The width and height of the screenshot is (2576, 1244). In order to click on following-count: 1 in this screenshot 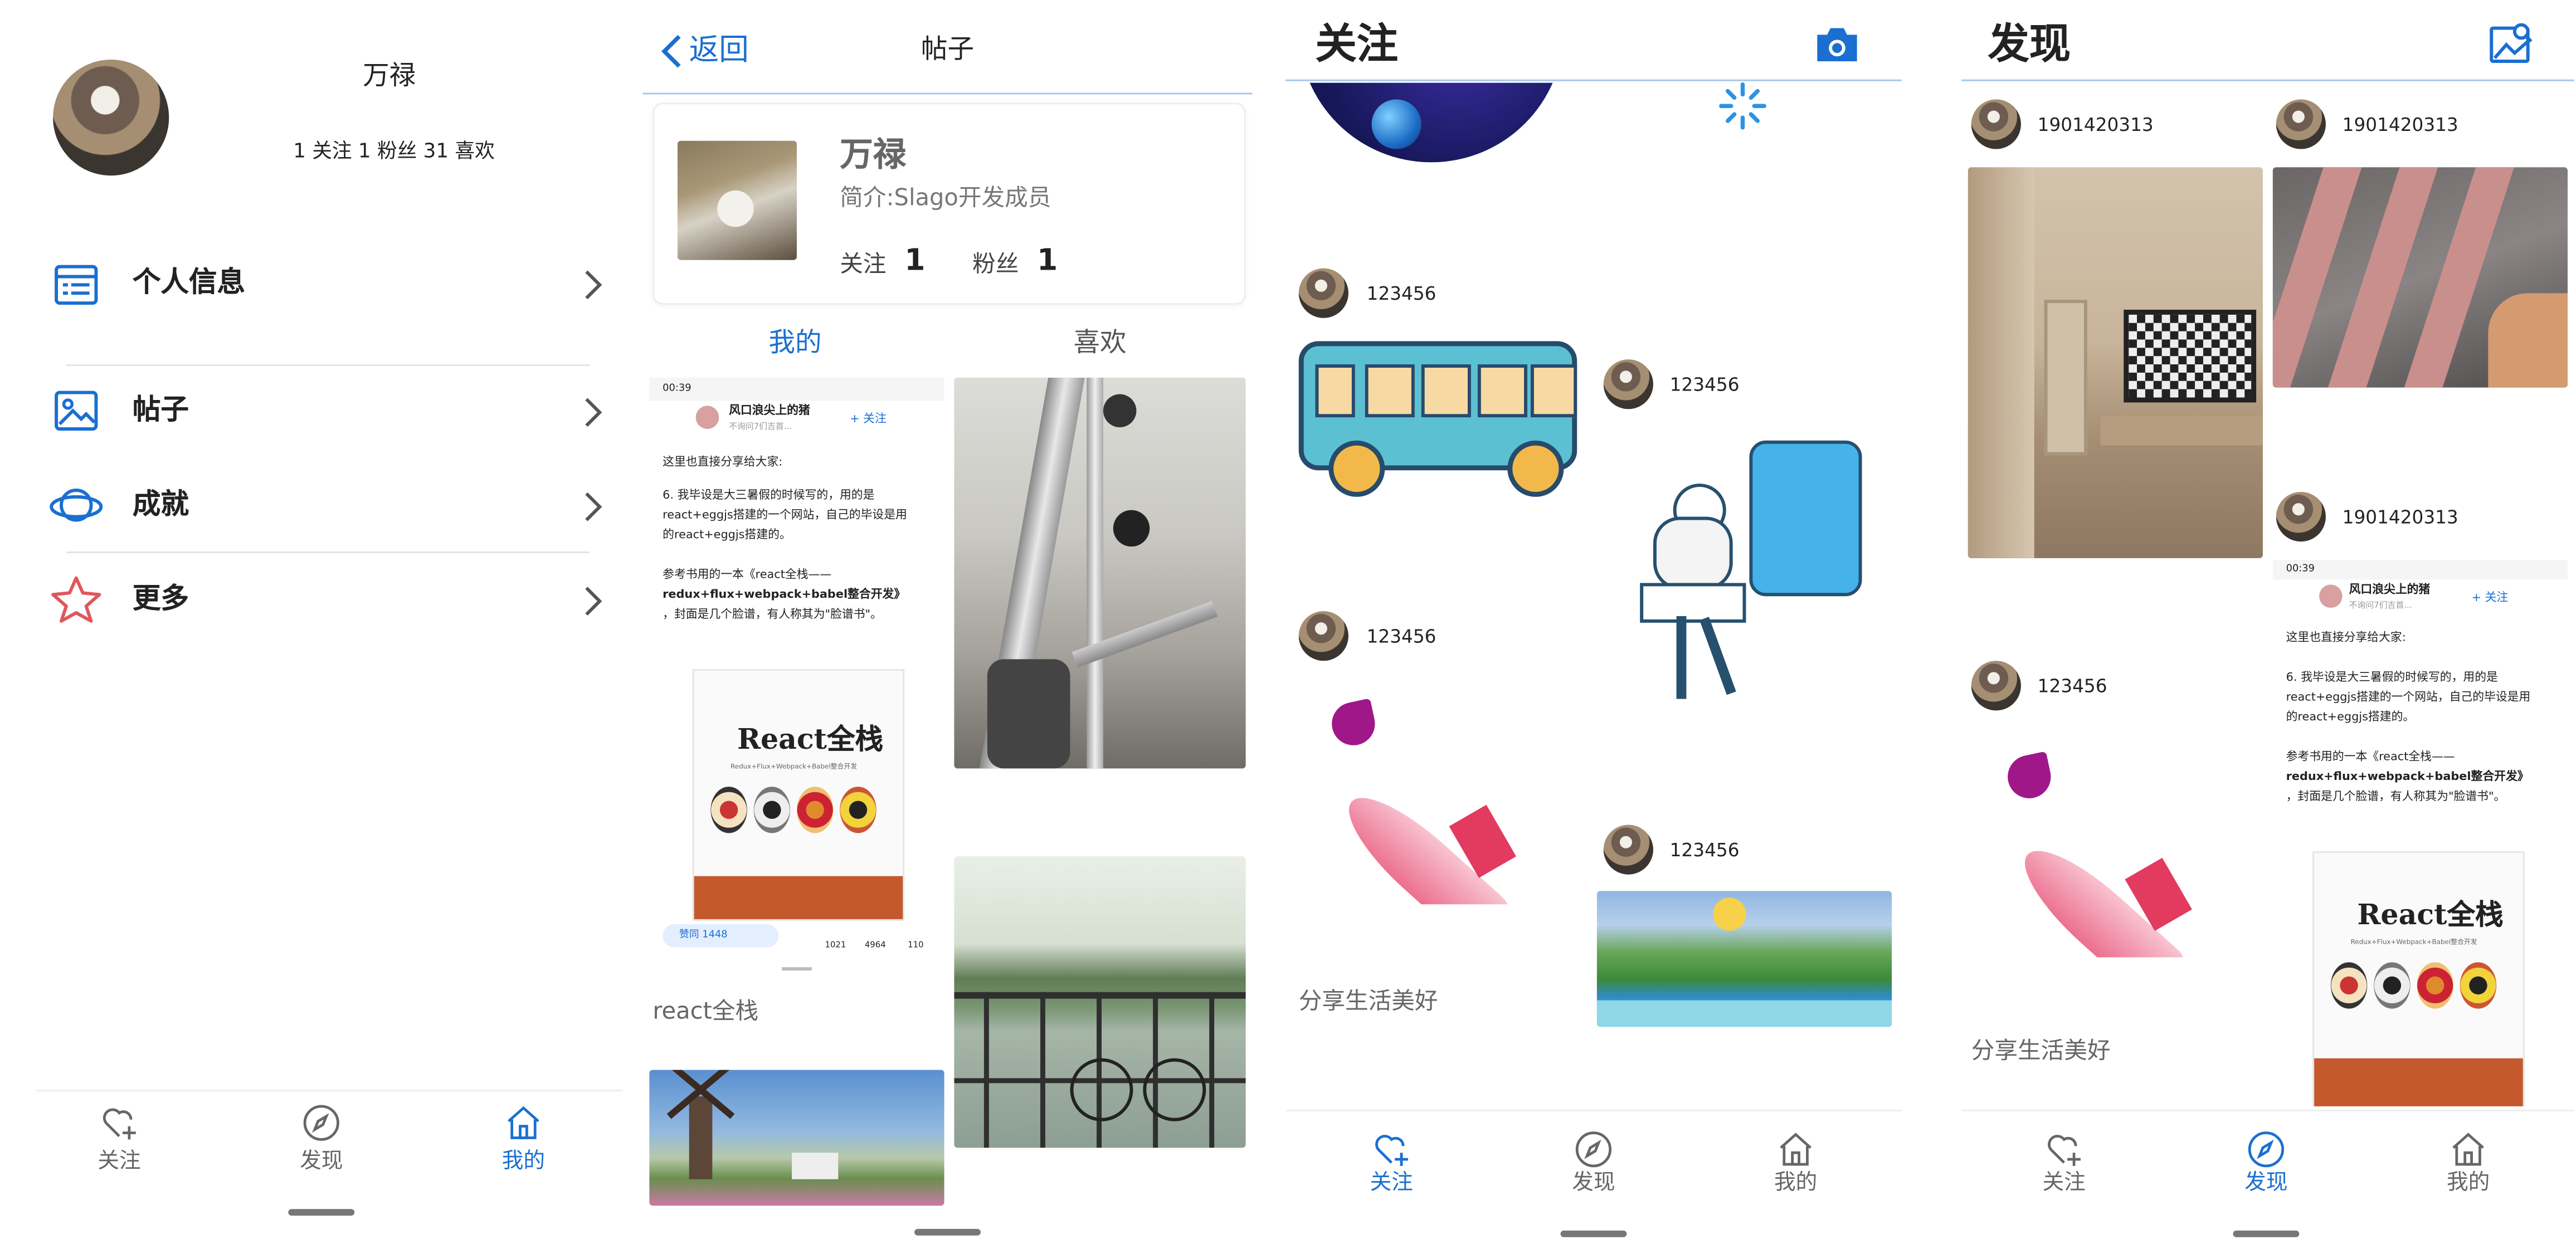, I will do `click(915, 261)`.